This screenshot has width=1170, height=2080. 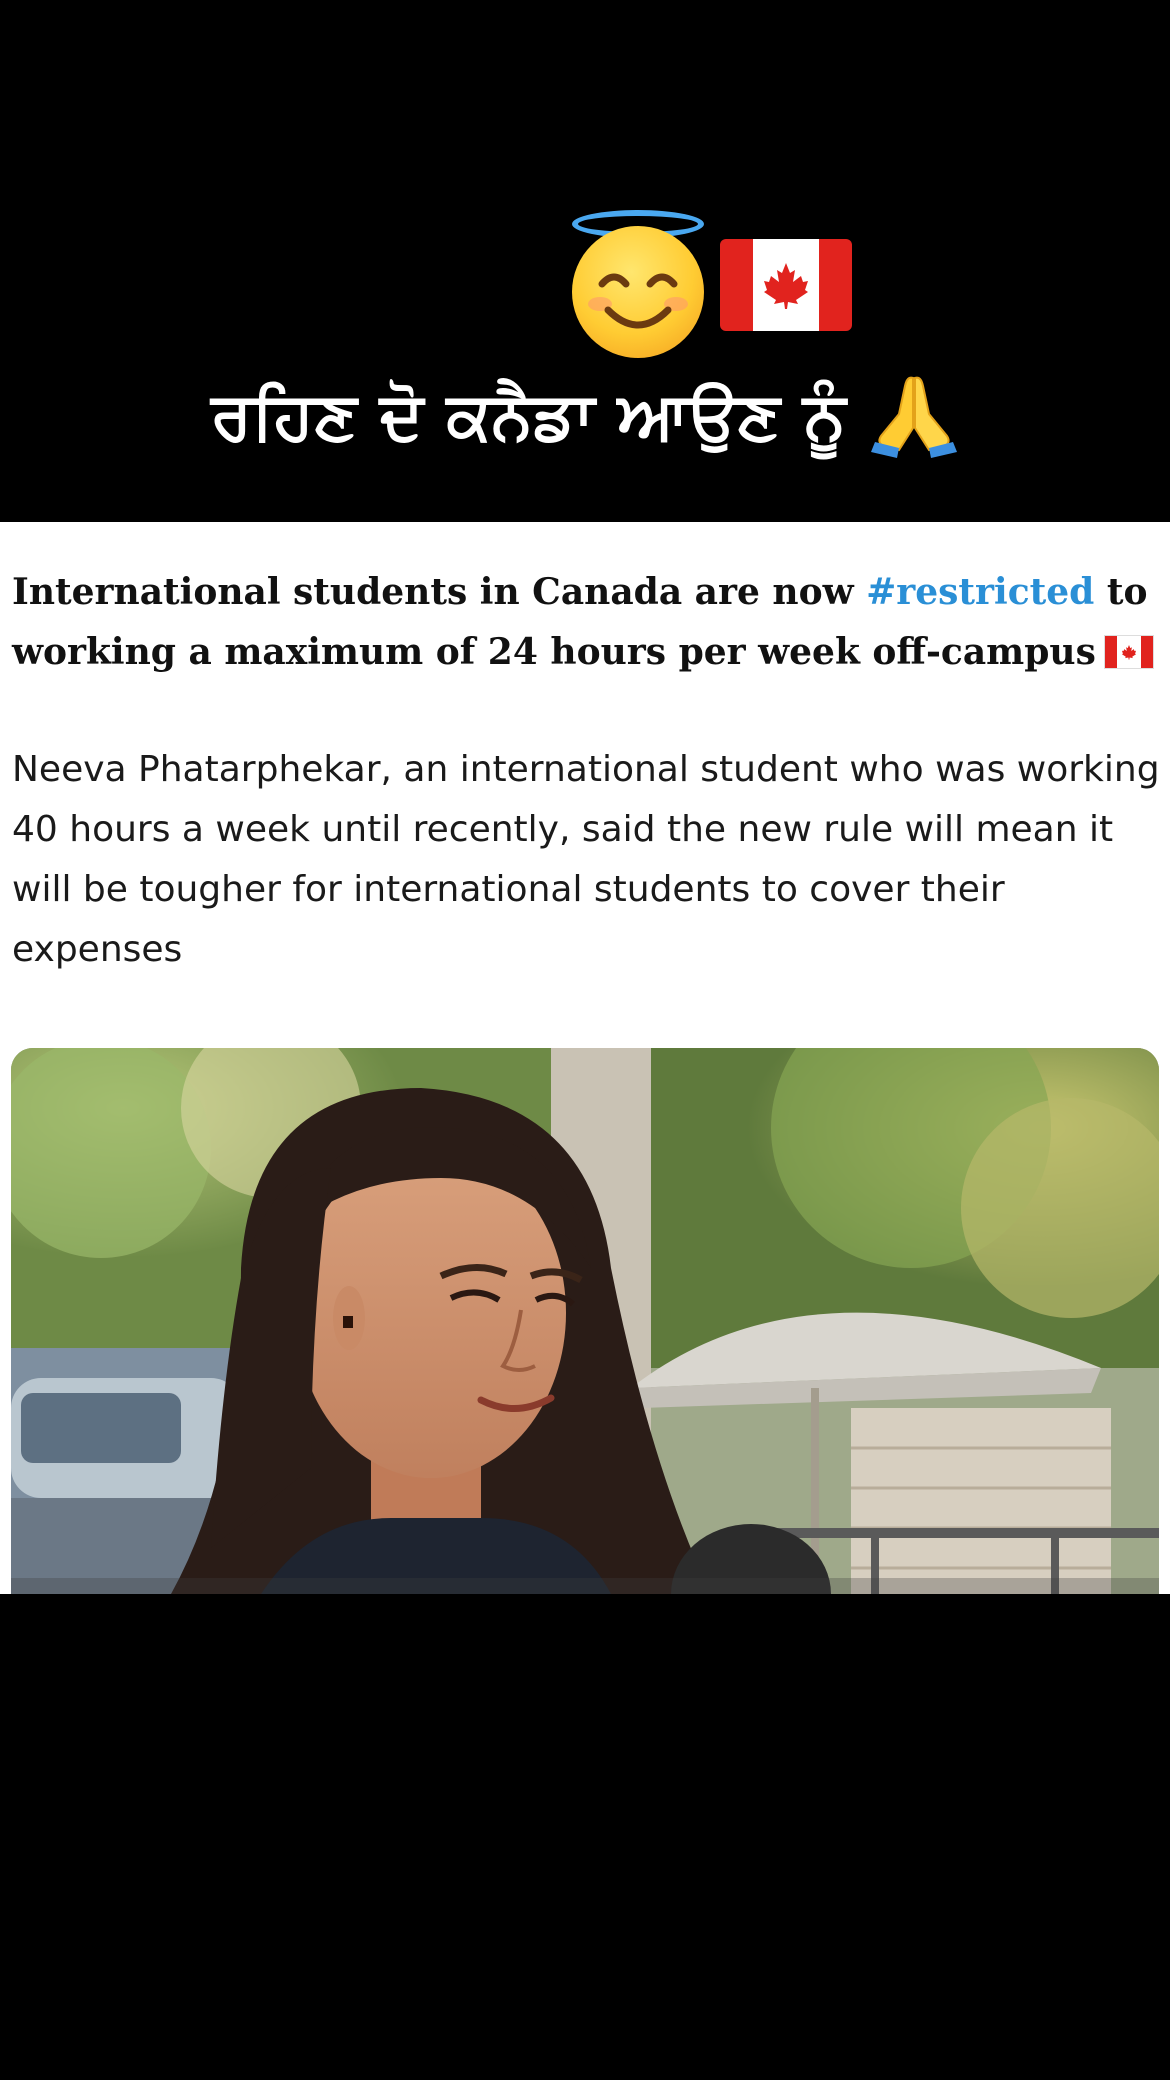 I want to click on smiling-face-with-halo-icon, so click(x=638, y=285).